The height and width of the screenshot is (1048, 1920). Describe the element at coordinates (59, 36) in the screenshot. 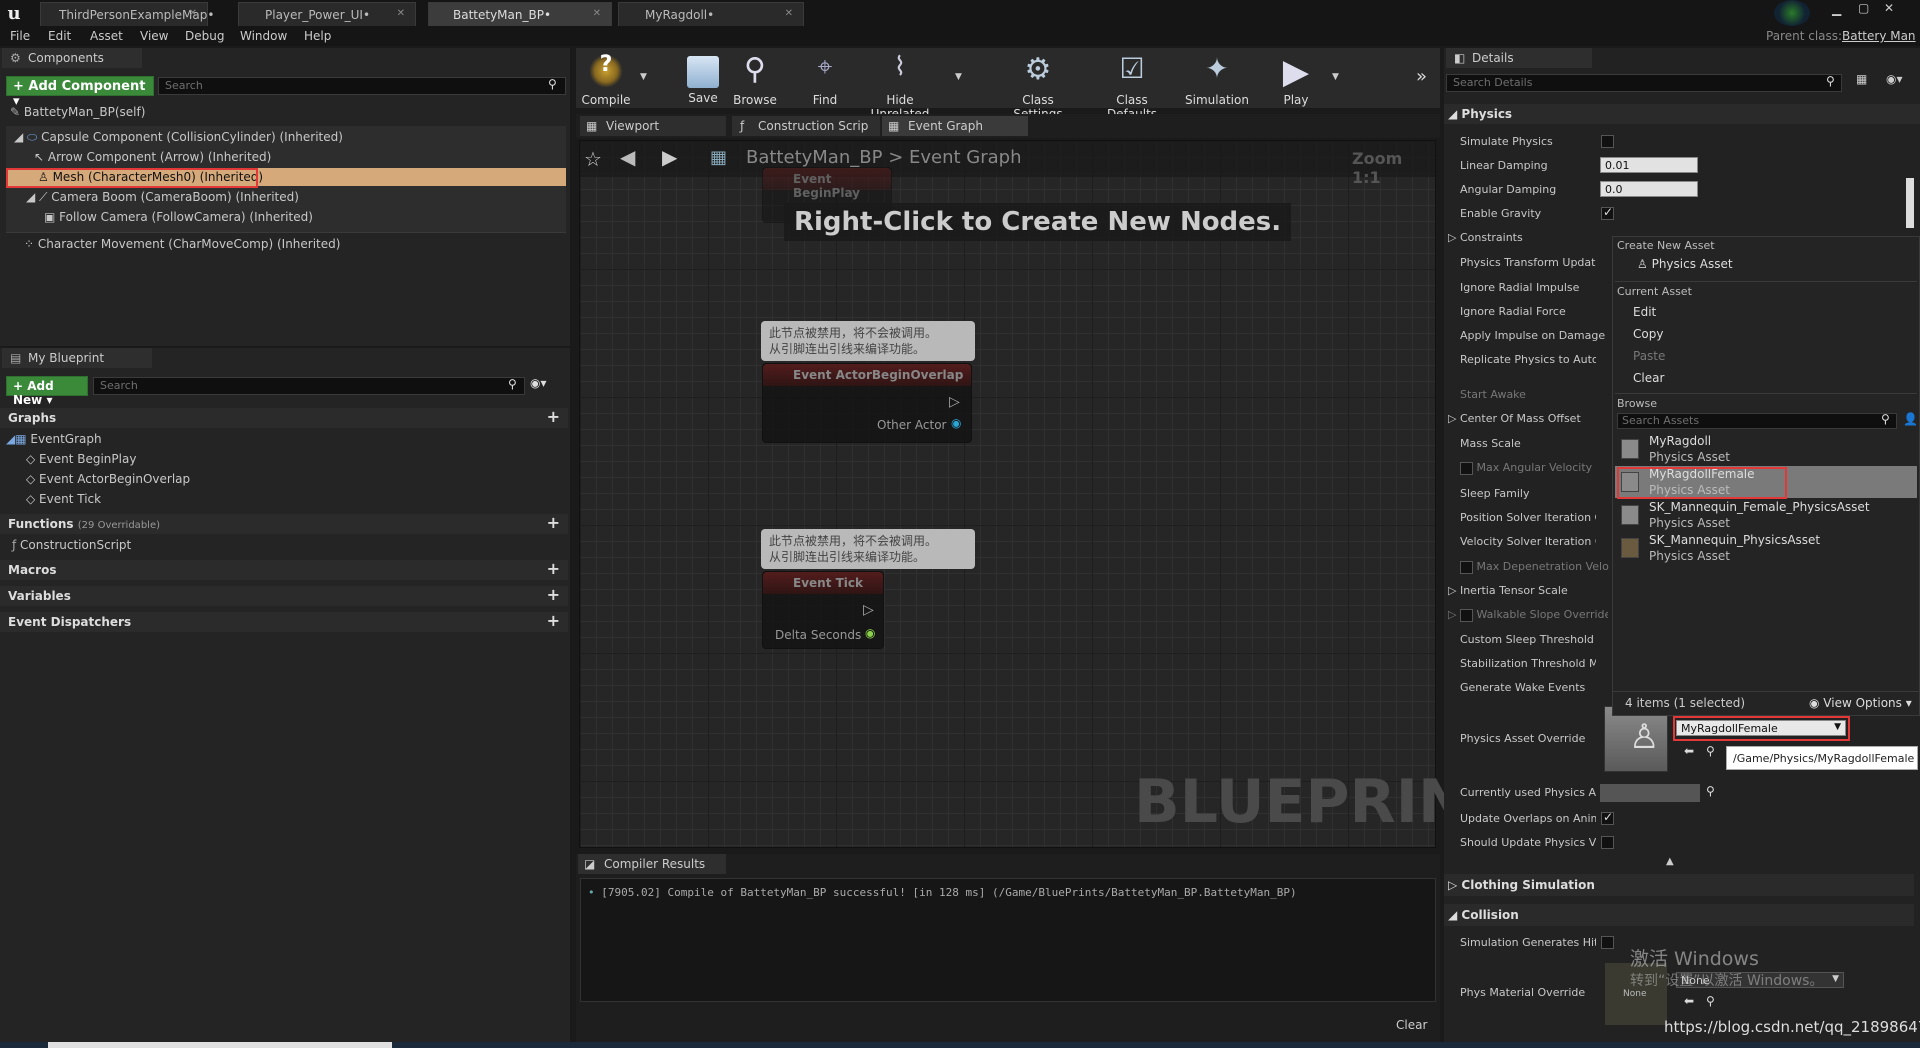

I see `menu-edit: Edit` at that location.